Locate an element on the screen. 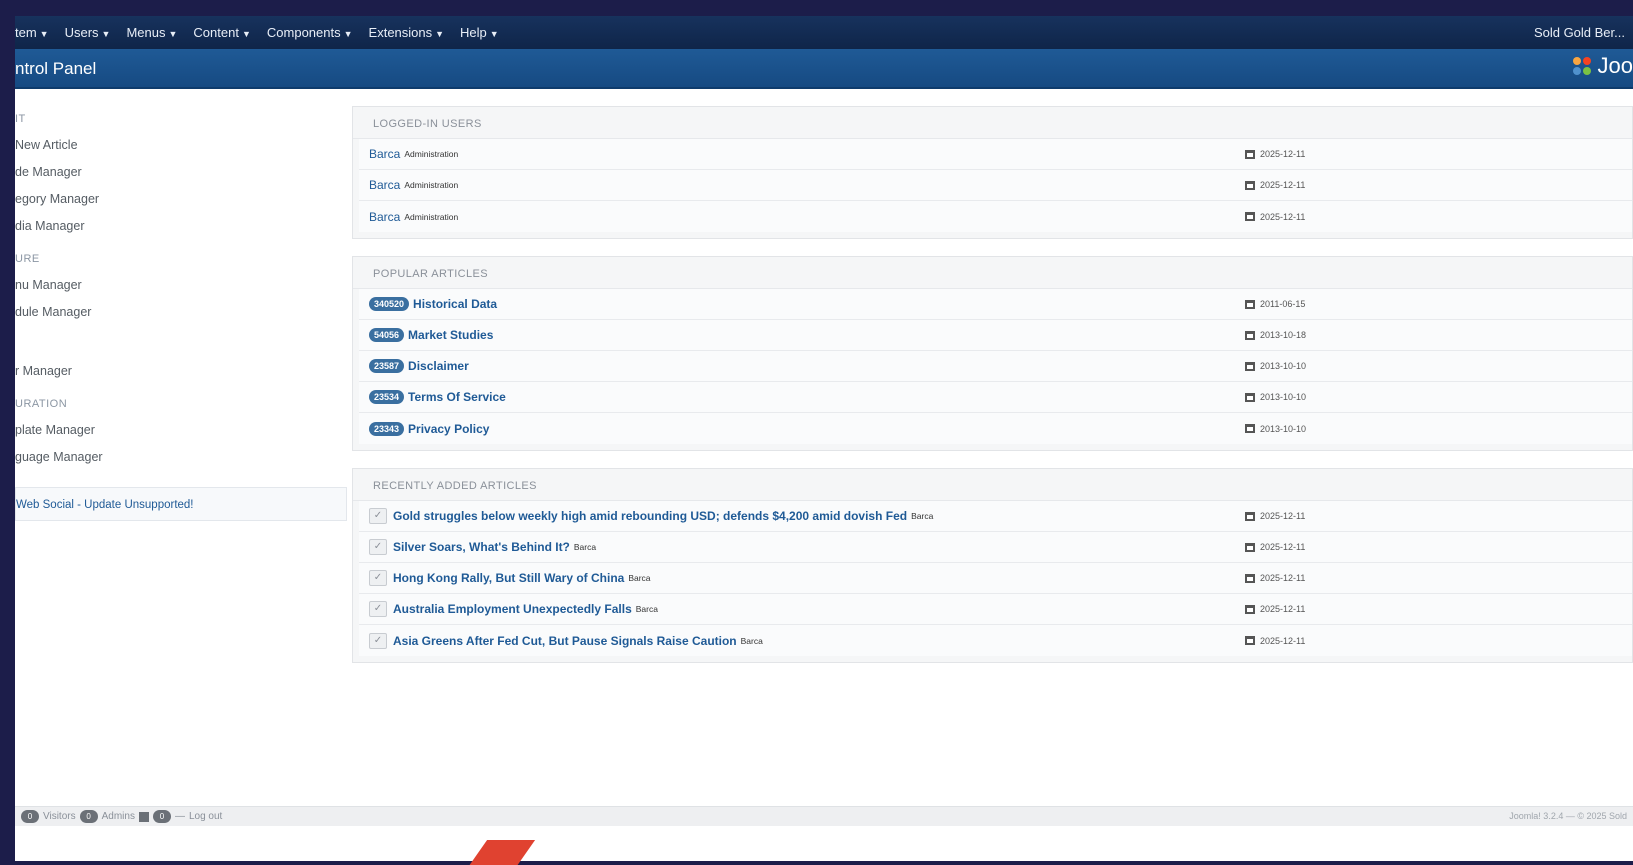 This screenshot has height=865, width=1633. sidebar-item-user-manager: r Manager is located at coordinates (180, 371).